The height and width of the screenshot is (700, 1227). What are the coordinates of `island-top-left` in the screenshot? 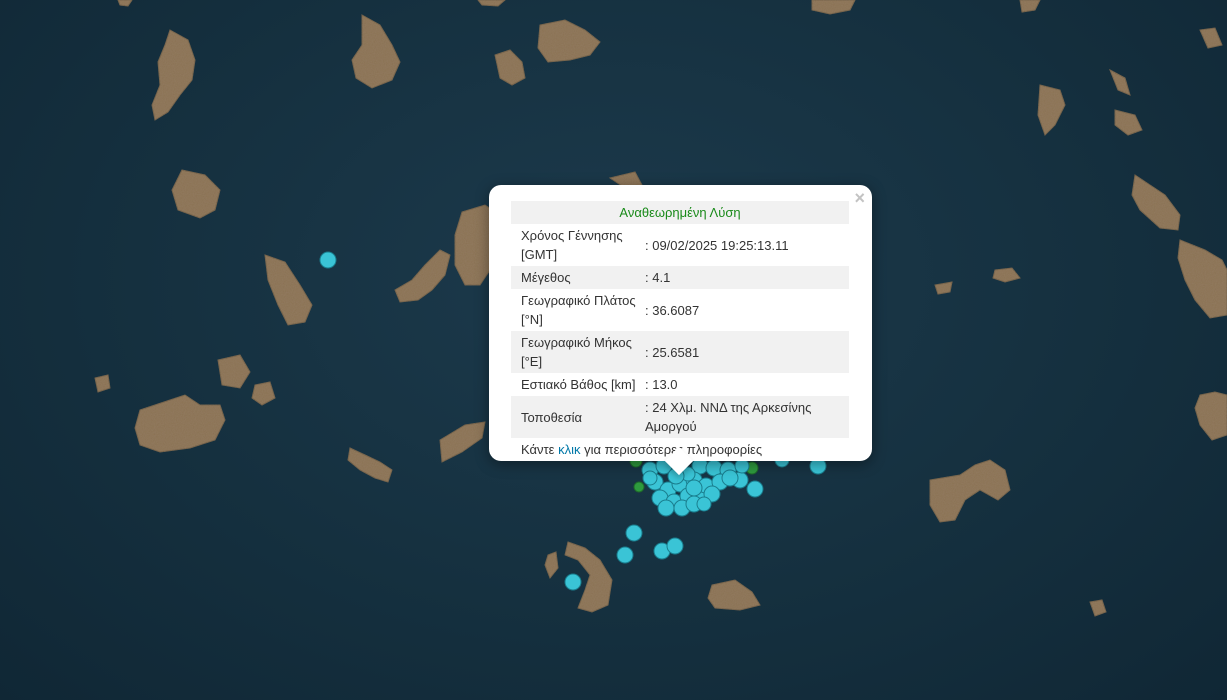 It's located at (125, 3).